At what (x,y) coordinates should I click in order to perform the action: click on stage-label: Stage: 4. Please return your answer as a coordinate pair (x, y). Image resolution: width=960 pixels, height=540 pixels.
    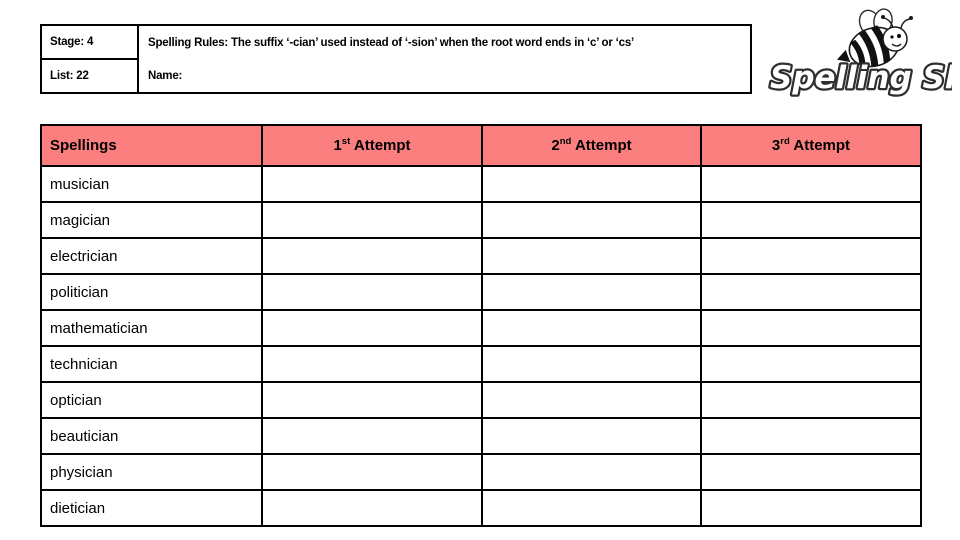
    Looking at the image, I should click on (89, 43).